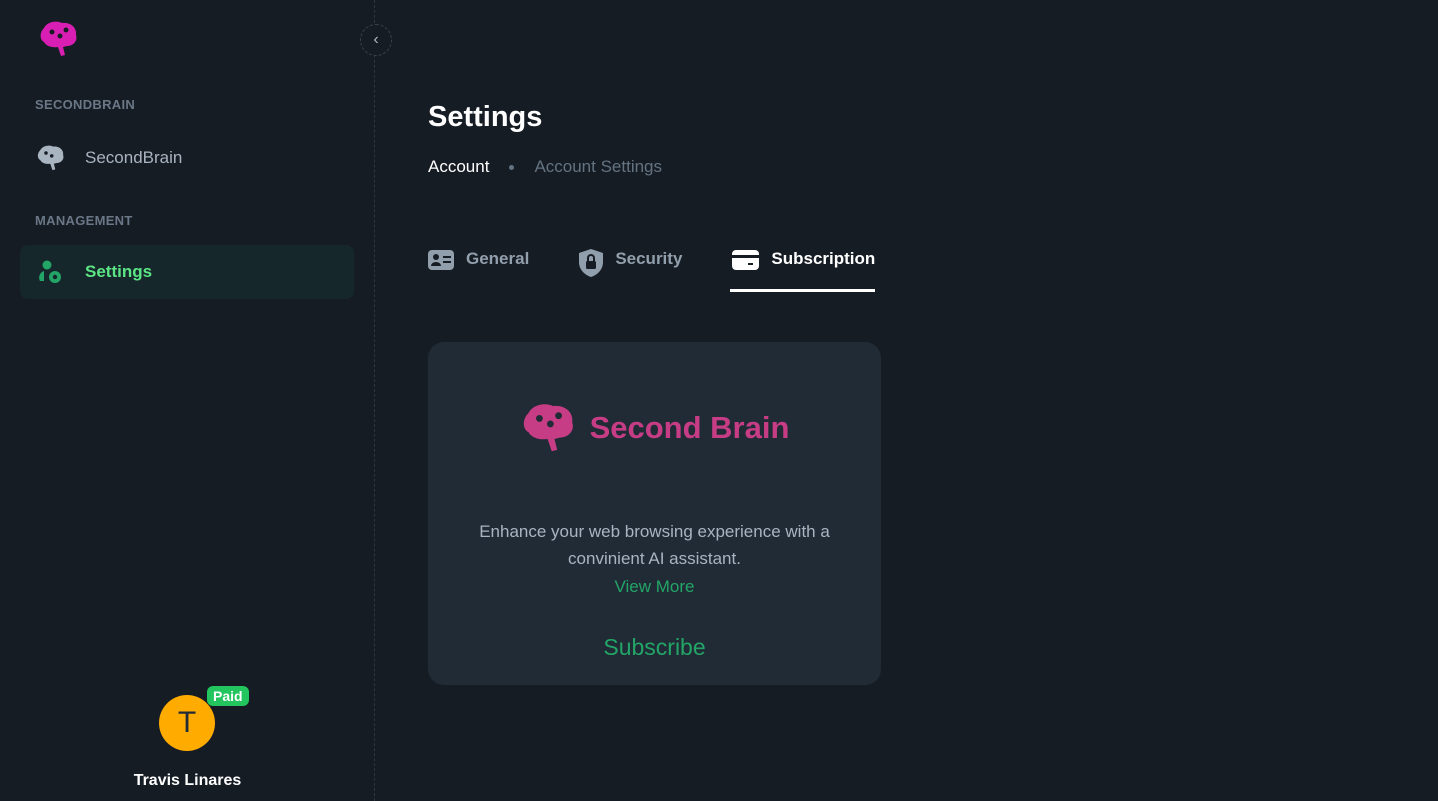 Image resolution: width=1438 pixels, height=801 pixels. What do you see at coordinates (823, 258) in the screenshot?
I see `tab-label: Subscription` at bounding box center [823, 258].